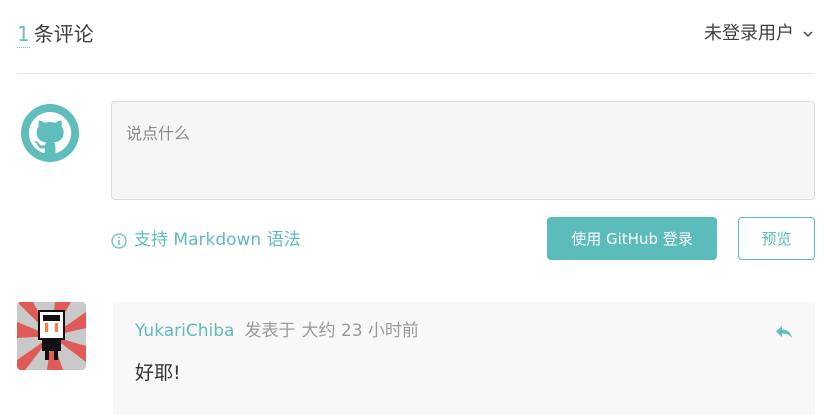 This screenshot has width=824, height=415. I want to click on comment-count-number: 1, so click(23, 35).